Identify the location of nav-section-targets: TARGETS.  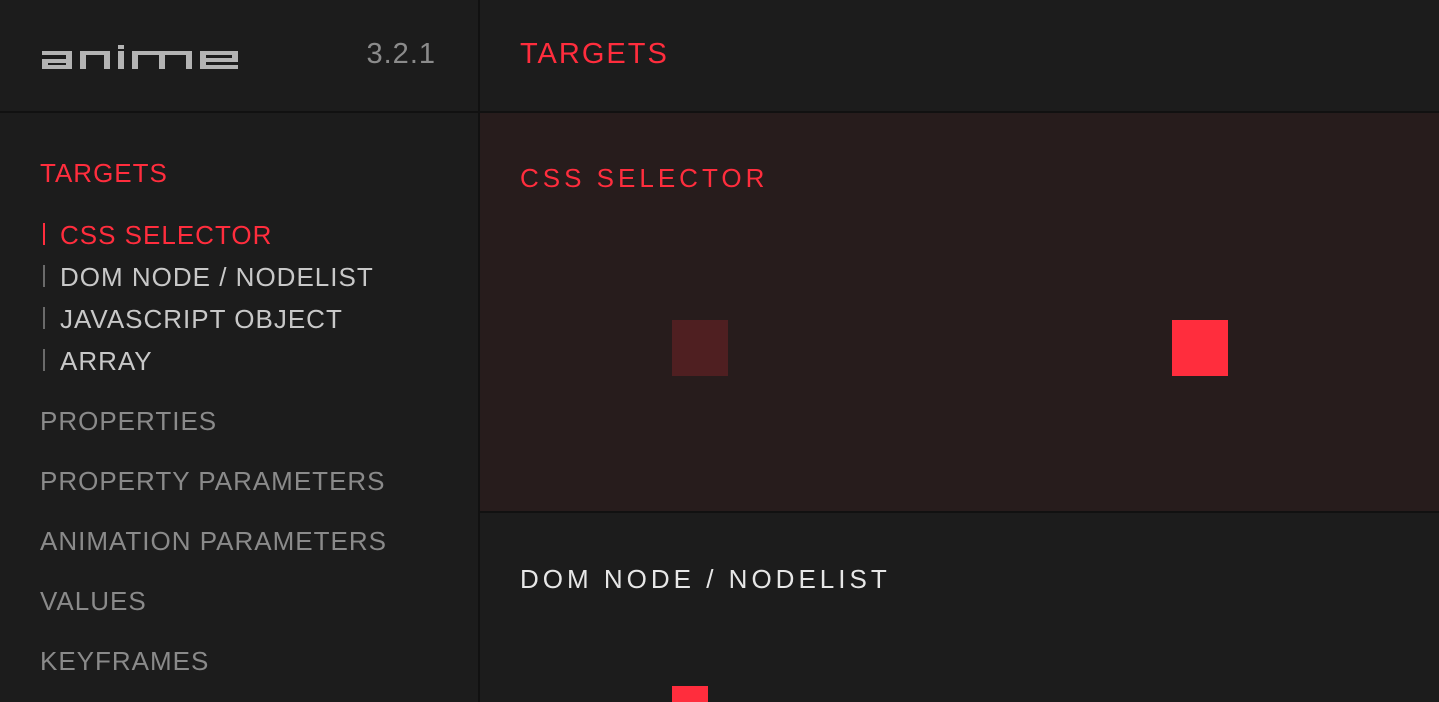
(104, 173).